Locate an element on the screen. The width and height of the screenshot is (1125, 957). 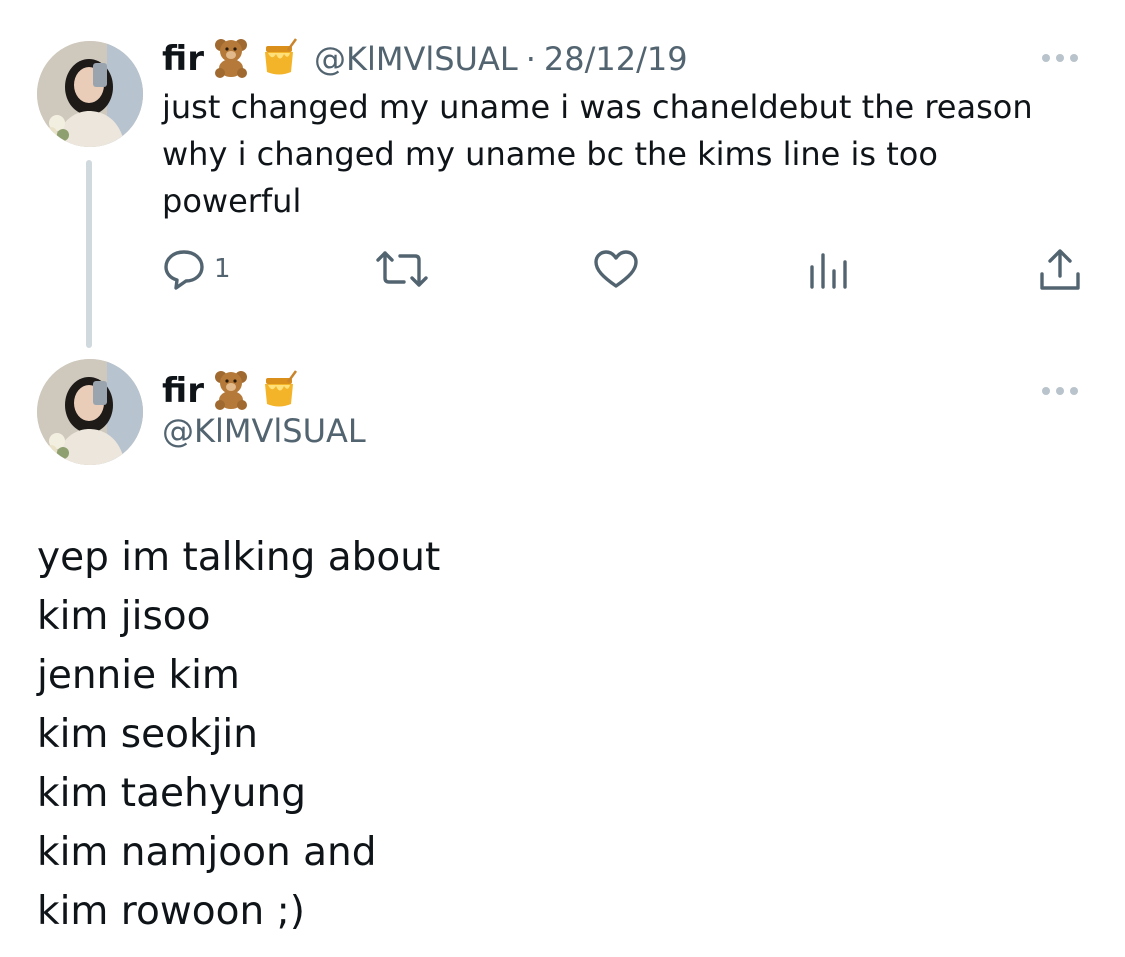
retweet-button is located at coordinates (402, 269).